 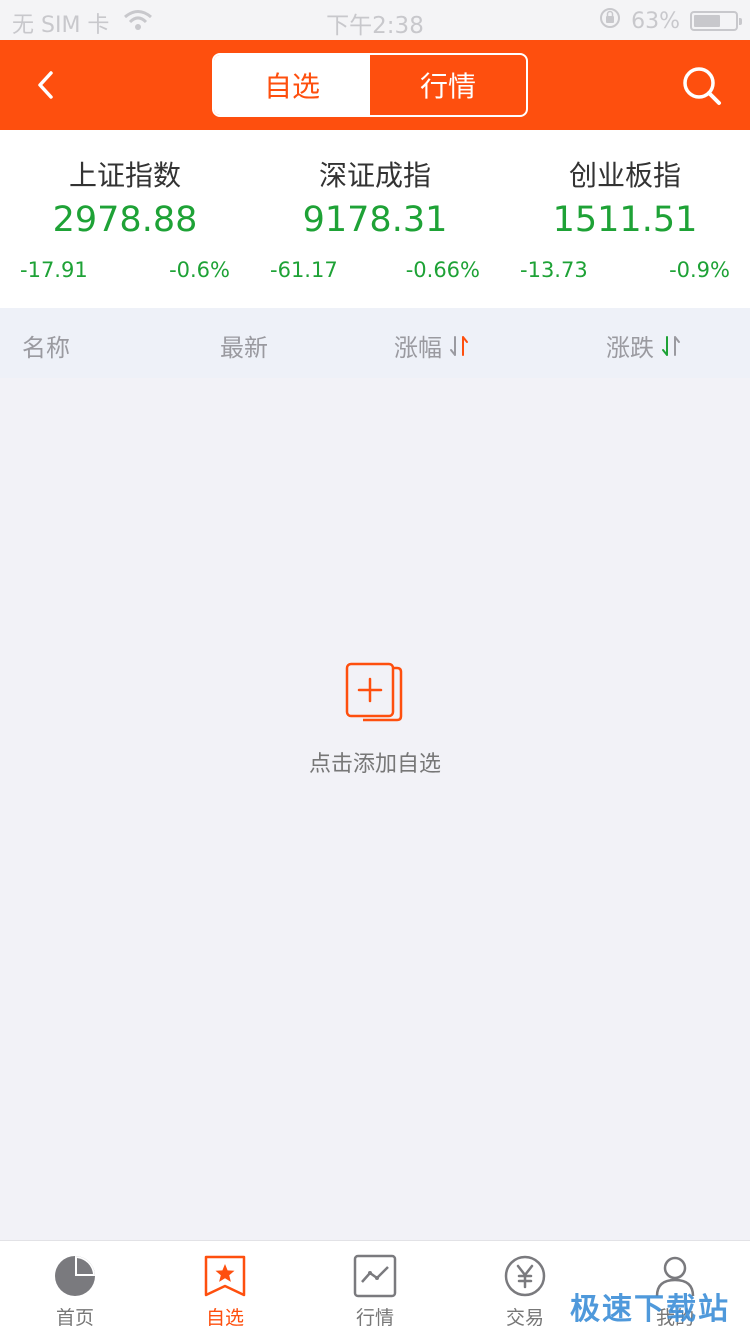 I want to click on market-chart-icon, so click(x=375, y=1276).